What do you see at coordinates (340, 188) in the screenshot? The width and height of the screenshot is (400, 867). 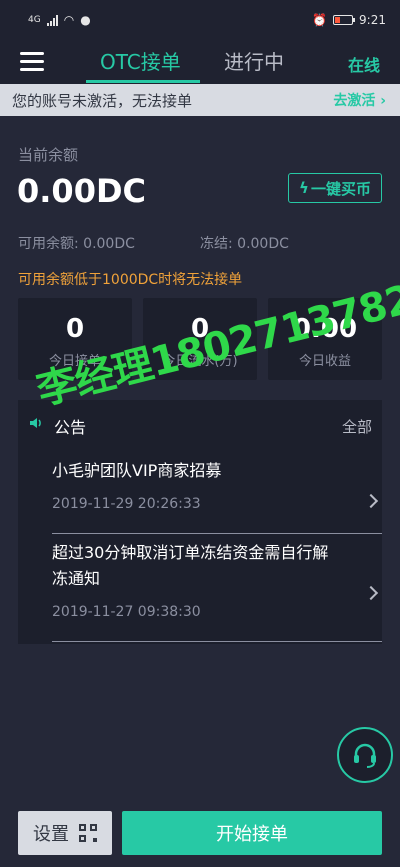 I see `quick-buy-label: 一键买币` at bounding box center [340, 188].